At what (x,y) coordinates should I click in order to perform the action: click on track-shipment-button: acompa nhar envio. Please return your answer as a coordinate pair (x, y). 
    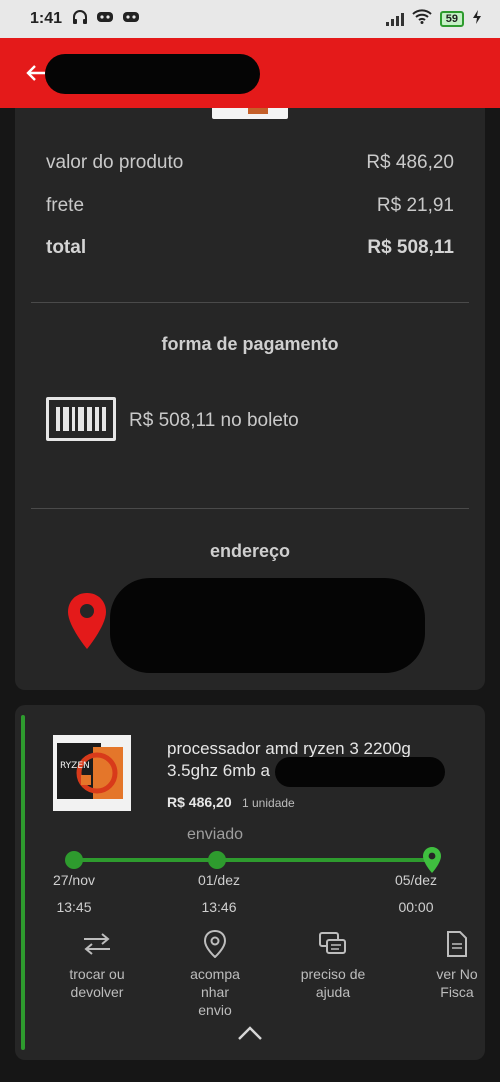
    Looking at the image, I should click on (215, 972).